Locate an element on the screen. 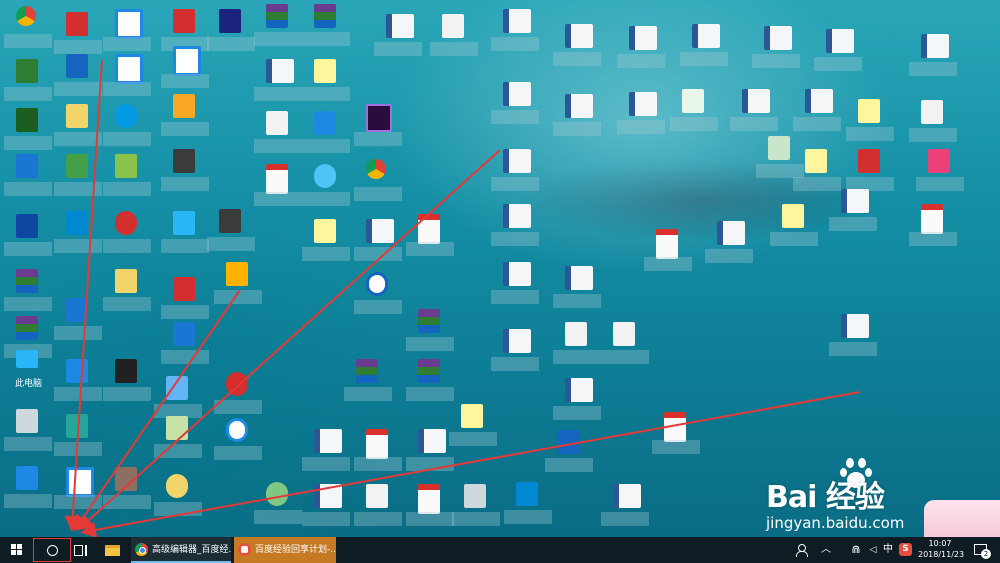 The height and width of the screenshot is (563, 1000). desktop-recycle-bin is located at coordinates (28, 434).